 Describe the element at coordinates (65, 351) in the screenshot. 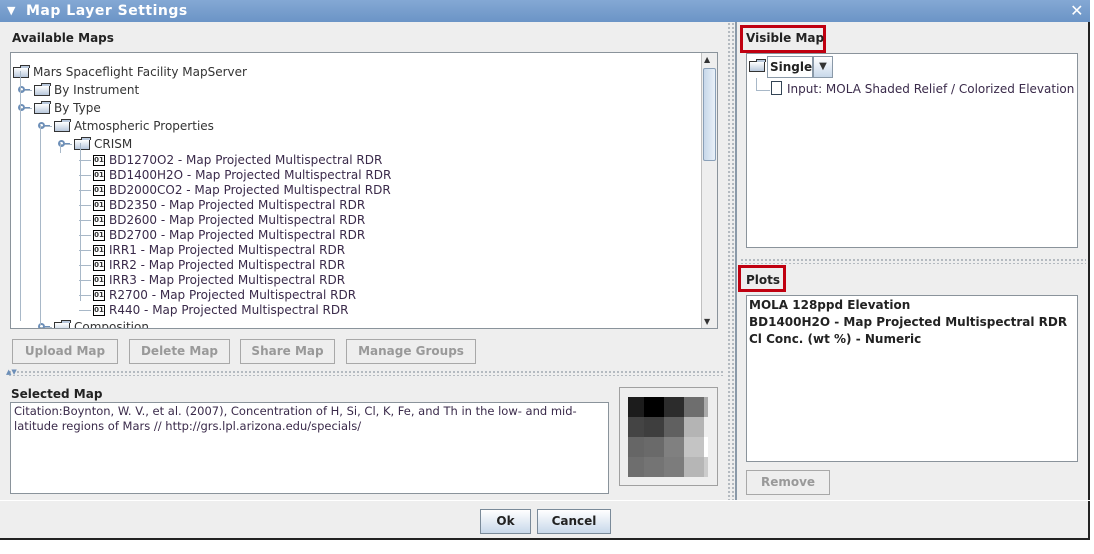

I see `upload-map-button: Upload Map` at that location.